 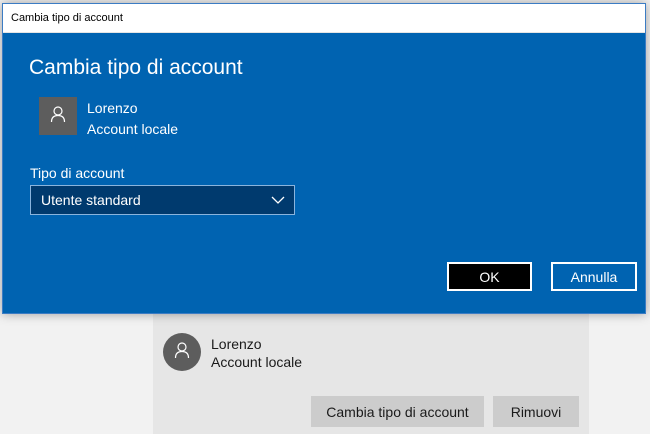 What do you see at coordinates (278, 200) in the screenshot?
I see `chevron-down-icon` at bounding box center [278, 200].